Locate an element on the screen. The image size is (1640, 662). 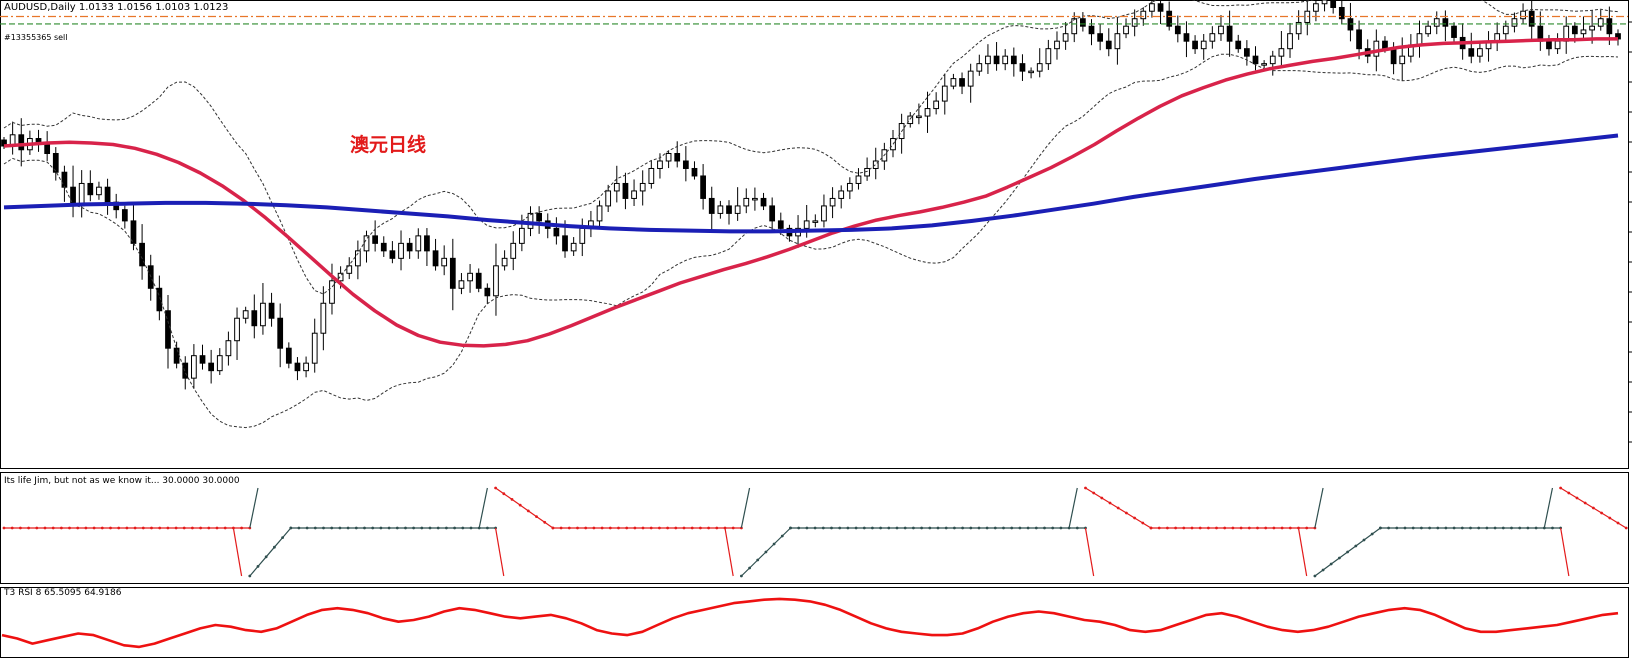
jim-indicator-spike is located at coordinates (483, 508).